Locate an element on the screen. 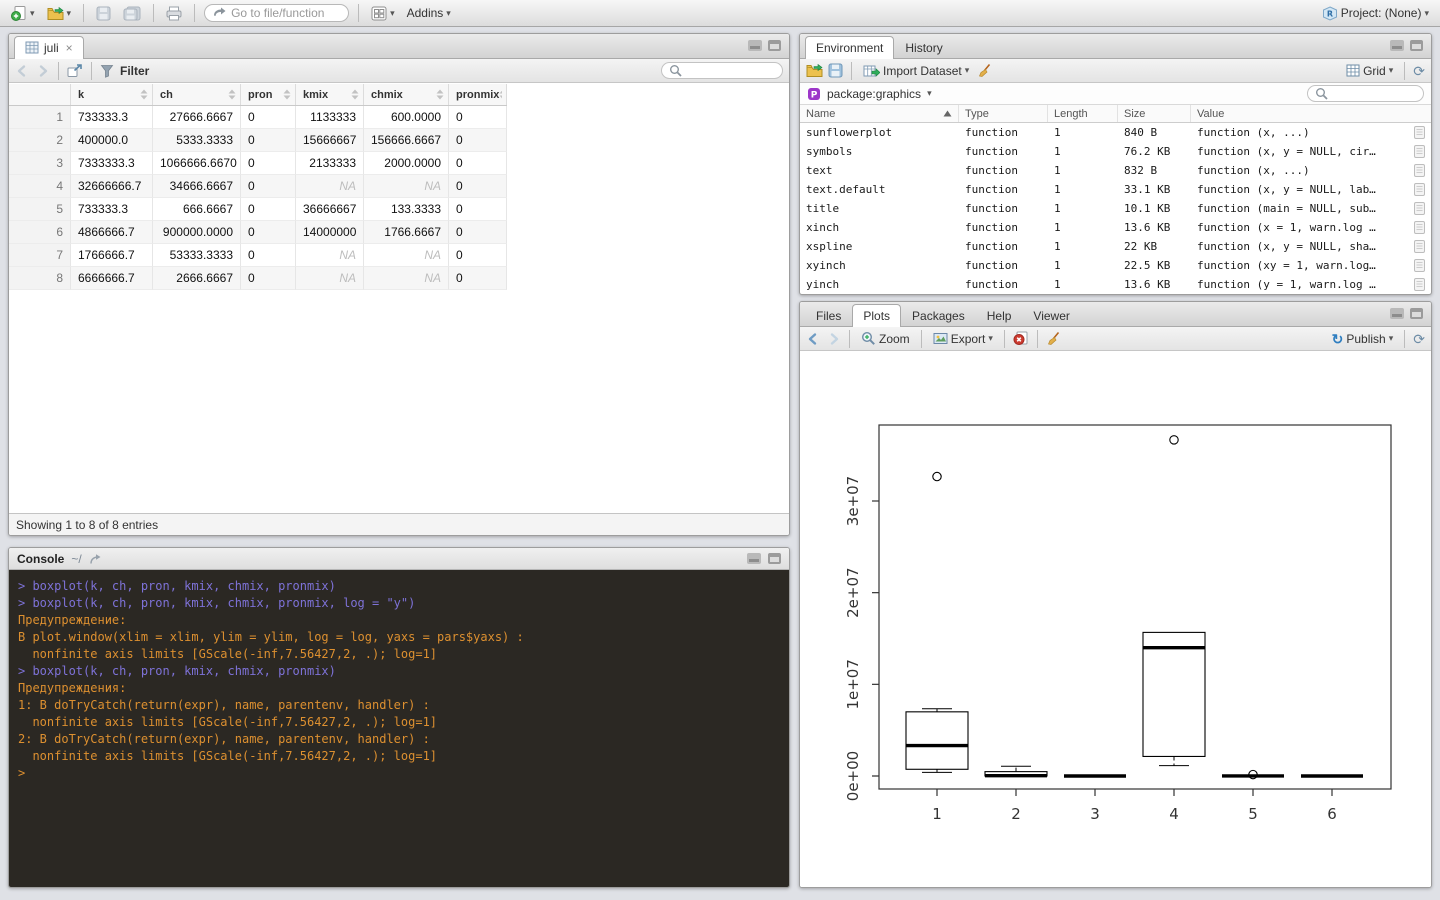 The image size is (1440, 900). r-project-icon: R is located at coordinates (1330, 13).